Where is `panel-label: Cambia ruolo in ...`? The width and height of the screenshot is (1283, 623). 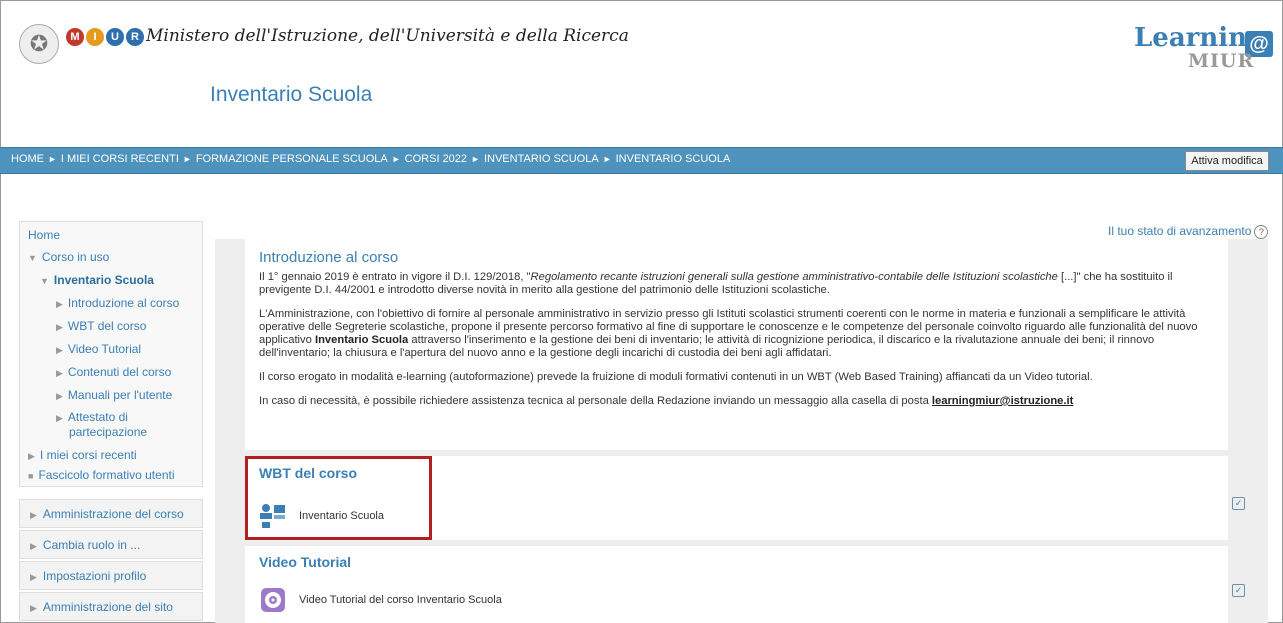
panel-label: Cambia ruolo in ... is located at coordinates (91, 545).